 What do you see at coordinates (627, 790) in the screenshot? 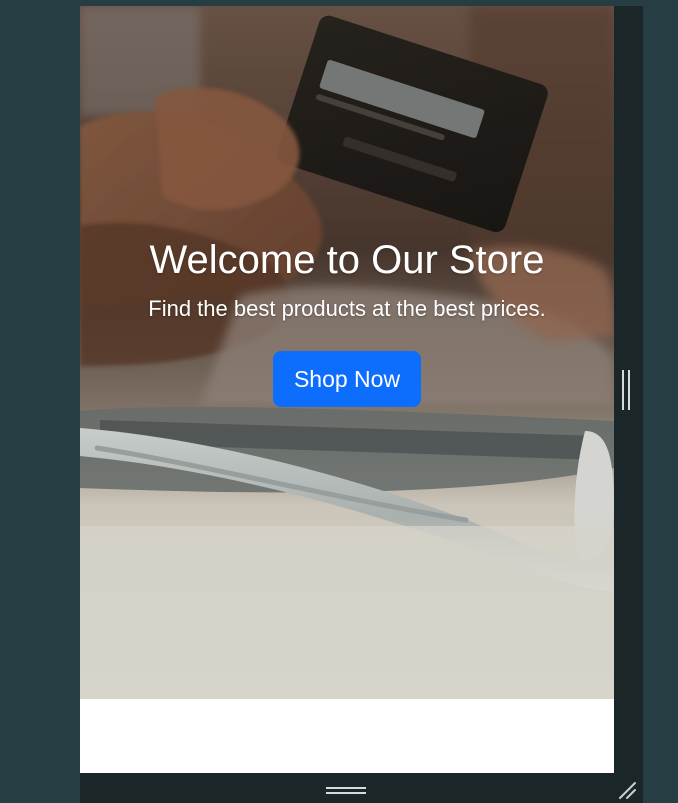
I see `resize-corner-icon` at bounding box center [627, 790].